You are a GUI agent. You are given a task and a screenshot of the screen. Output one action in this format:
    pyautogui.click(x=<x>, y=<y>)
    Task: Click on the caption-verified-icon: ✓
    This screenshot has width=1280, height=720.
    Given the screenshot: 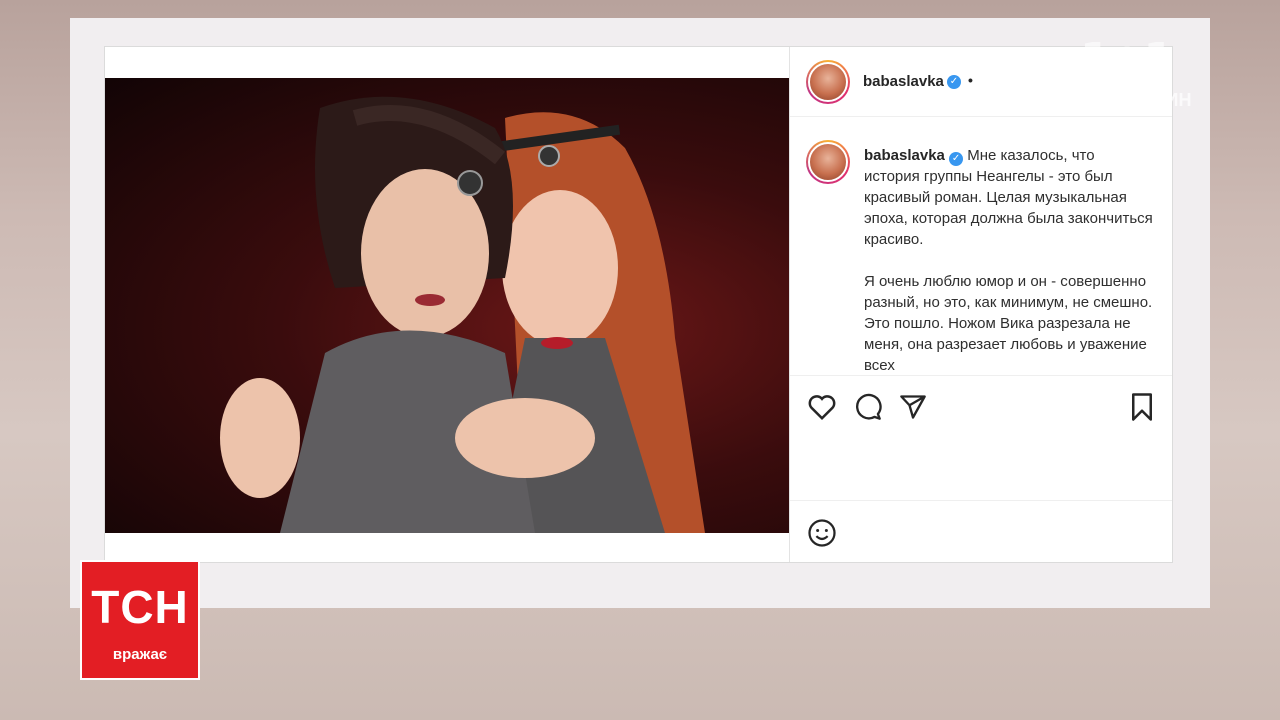 What is the action you would take?
    pyautogui.click(x=956, y=159)
    